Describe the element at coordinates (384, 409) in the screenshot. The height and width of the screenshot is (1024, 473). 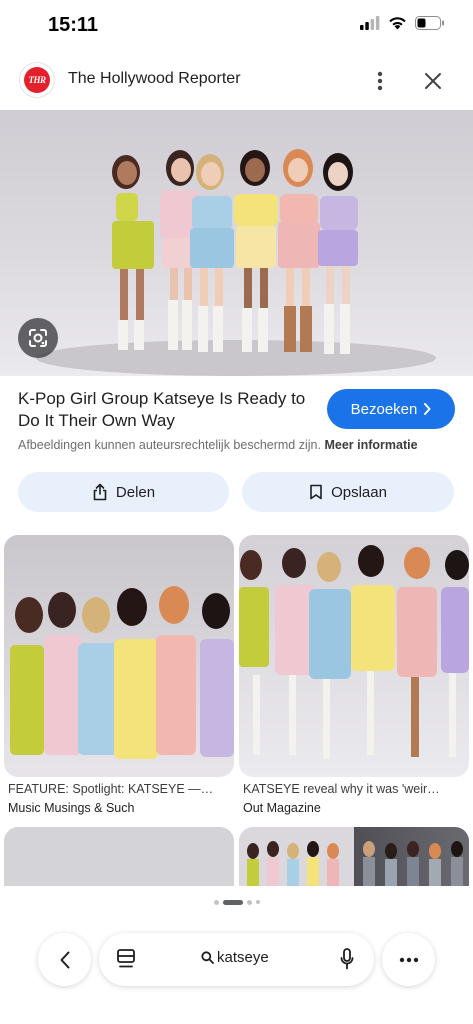
I see `visit-button-label: Bezoeken` at that location.